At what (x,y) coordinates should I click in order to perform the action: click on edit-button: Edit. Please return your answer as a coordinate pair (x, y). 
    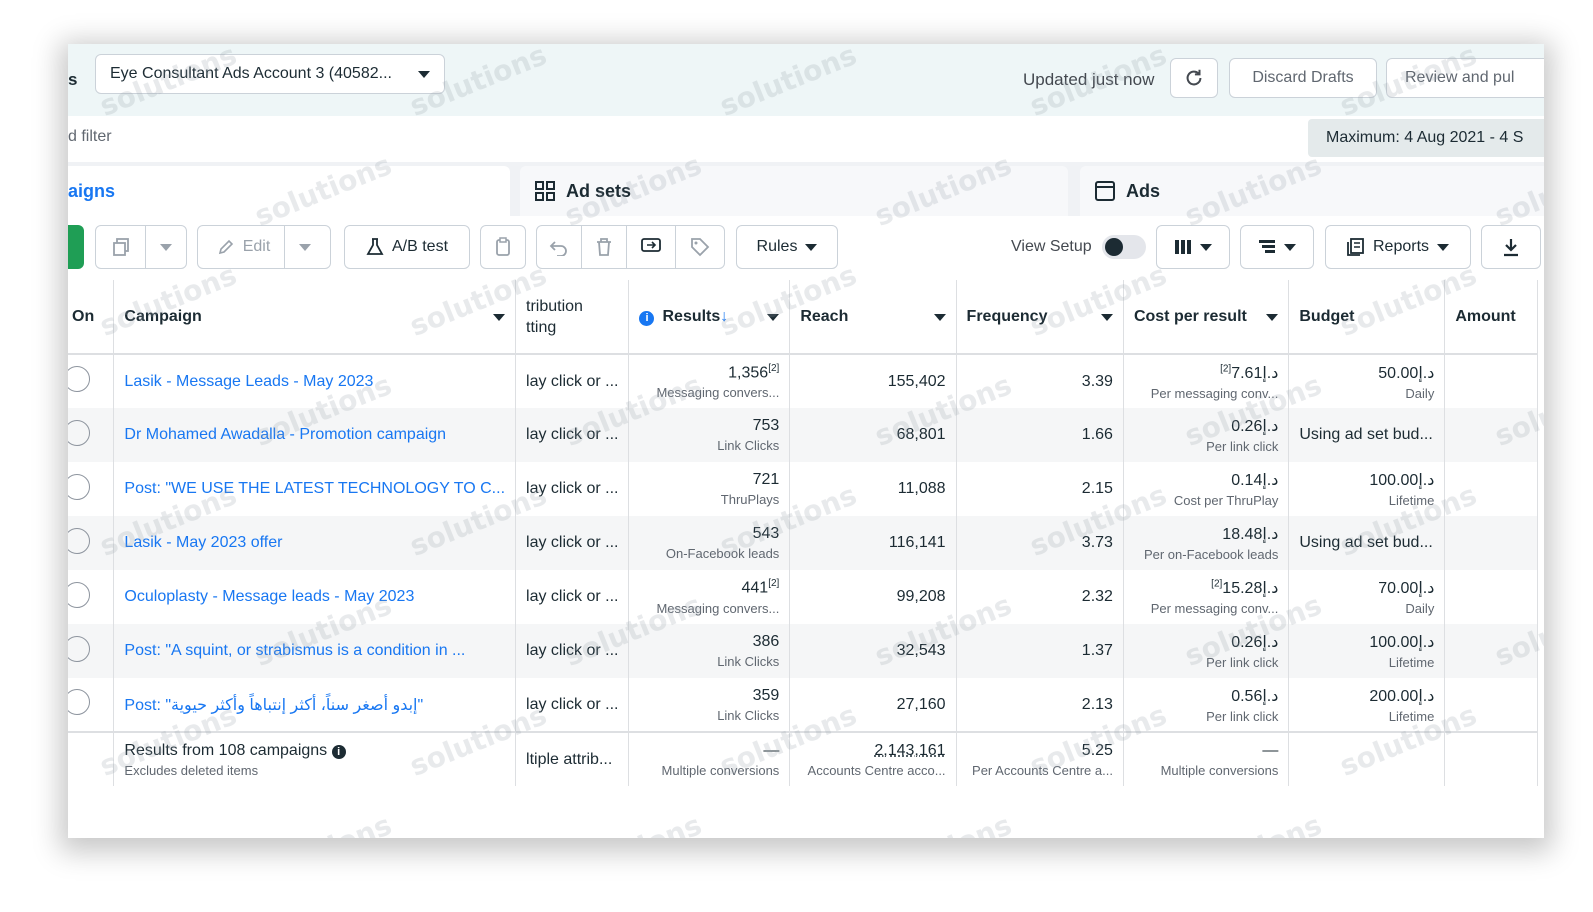
    Looking at the image, I should click on (264, 247).